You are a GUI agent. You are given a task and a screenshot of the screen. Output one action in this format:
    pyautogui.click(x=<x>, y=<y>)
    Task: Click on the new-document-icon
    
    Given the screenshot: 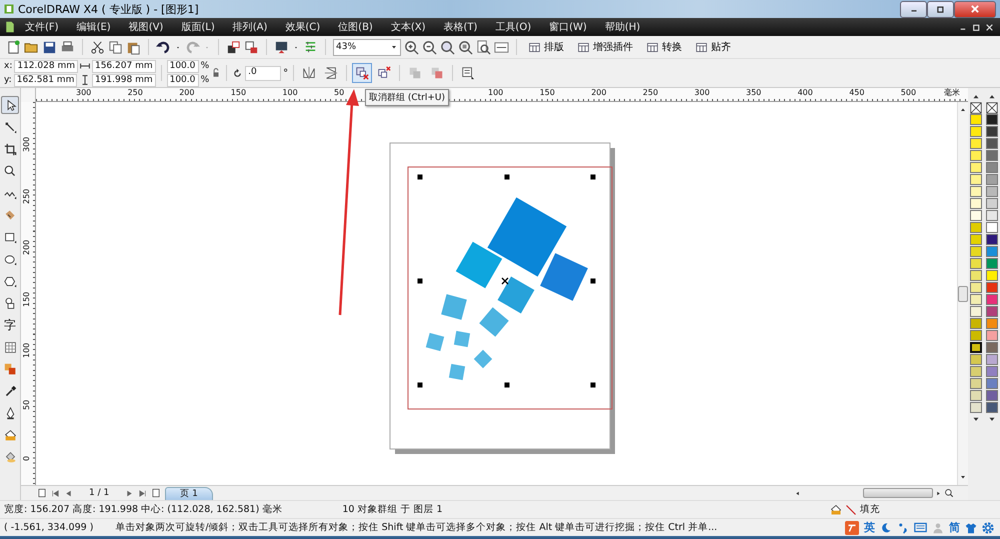 What is the action you would take?
    pyautogui.click(x=13, y=47)
    